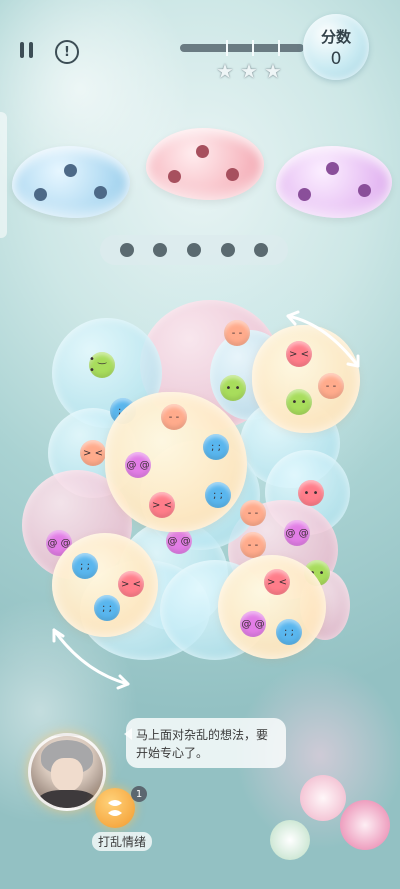 The height and width of the screenshot is (889, 400). Describe the element at coordinates (297, 533) in the screenshot. I see `jelly-face-purple: @ @` at that location.